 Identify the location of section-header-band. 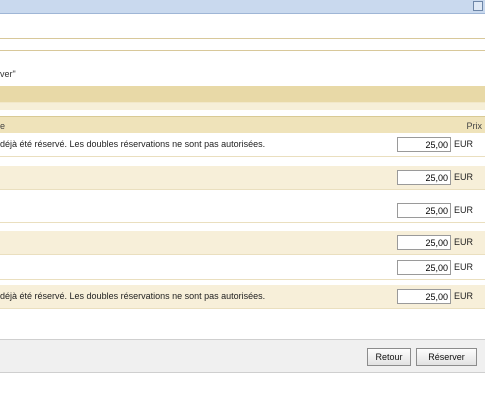
(242, 94).